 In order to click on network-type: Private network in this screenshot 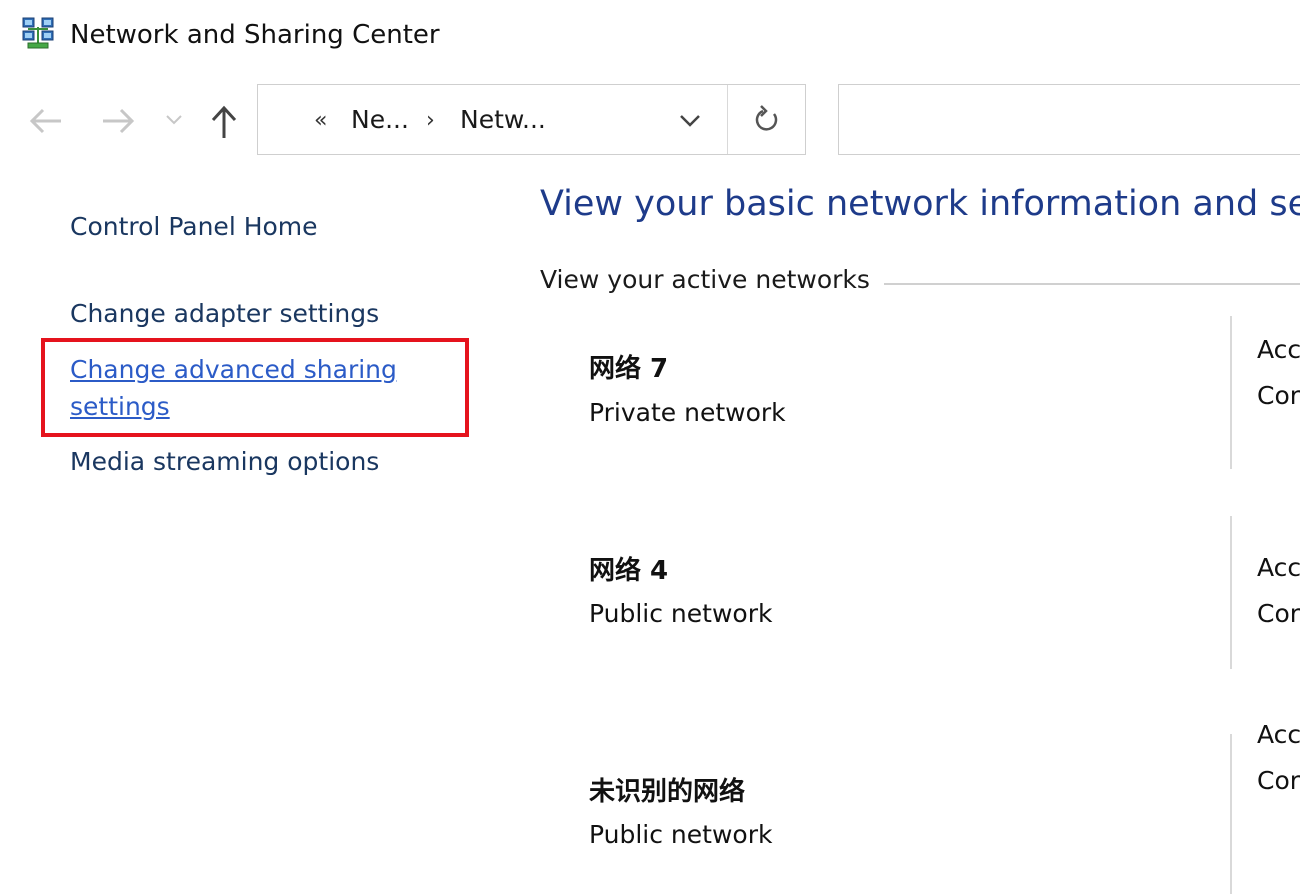, I will do `click(687, 412)`.